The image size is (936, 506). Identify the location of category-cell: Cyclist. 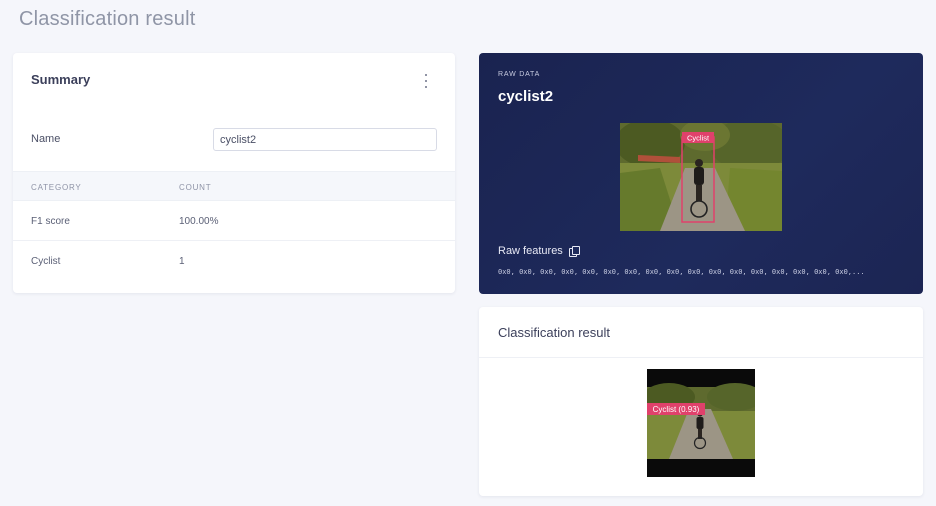
(46, 261).